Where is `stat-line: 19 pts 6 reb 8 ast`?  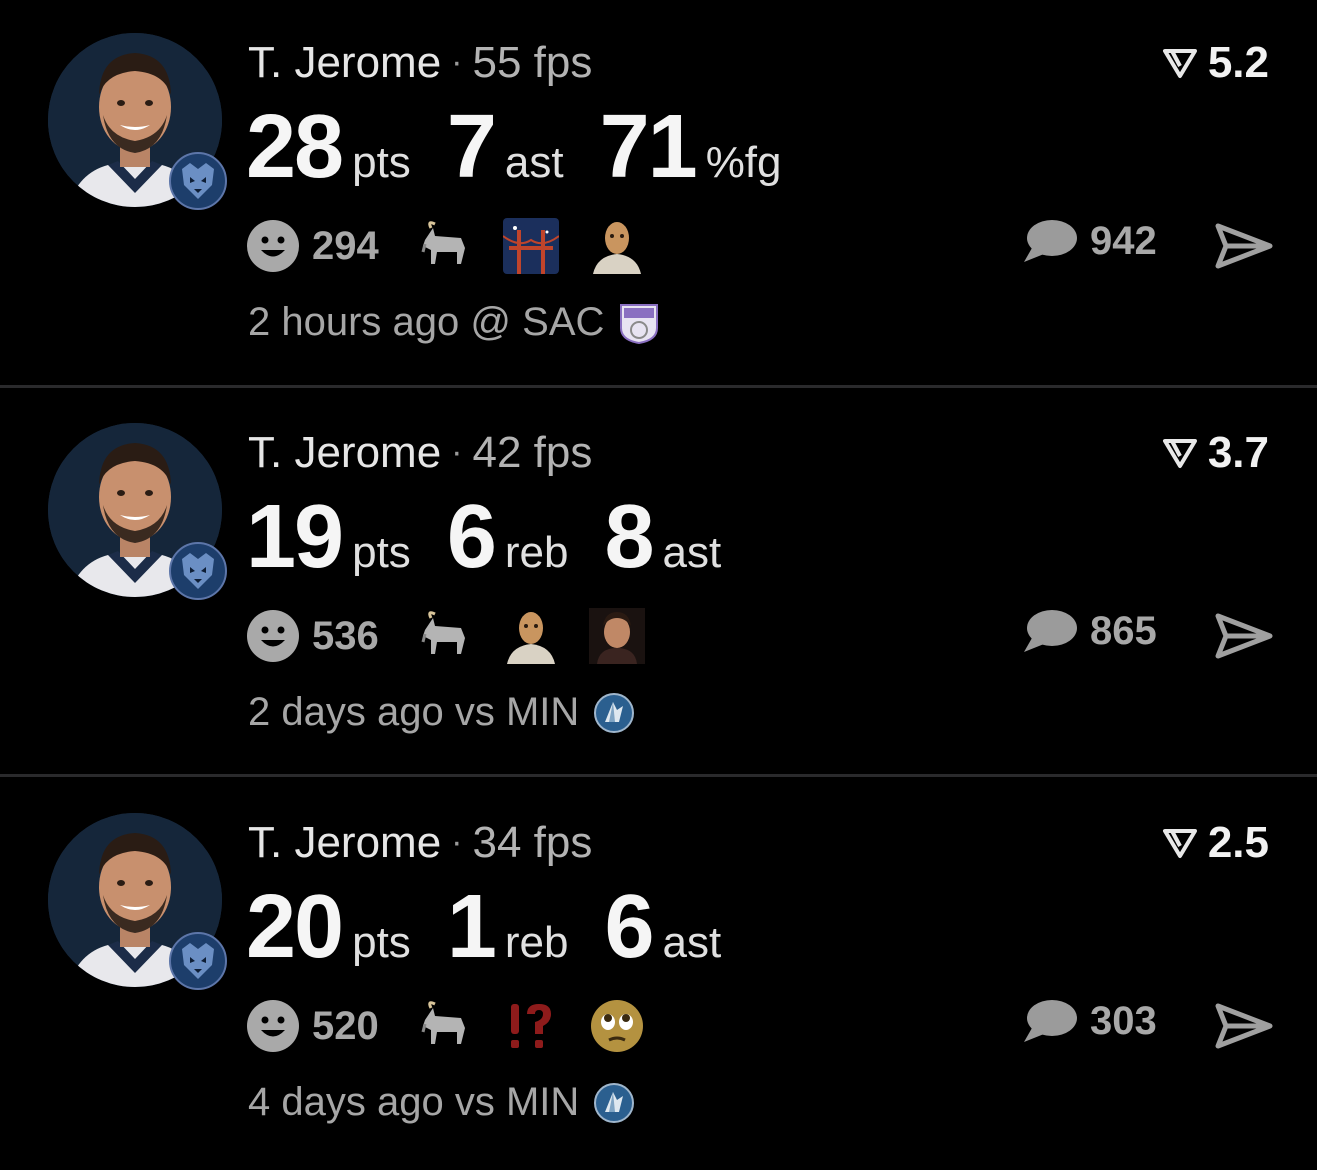 stat-line: 19 pts 6 reb 8 ast is located at coordinates (501, 537).